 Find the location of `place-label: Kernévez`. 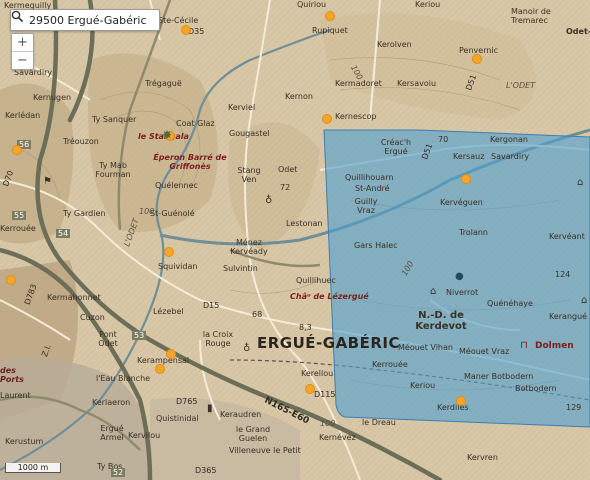

place-label: Kernévez is located at coordinates (337, 437).